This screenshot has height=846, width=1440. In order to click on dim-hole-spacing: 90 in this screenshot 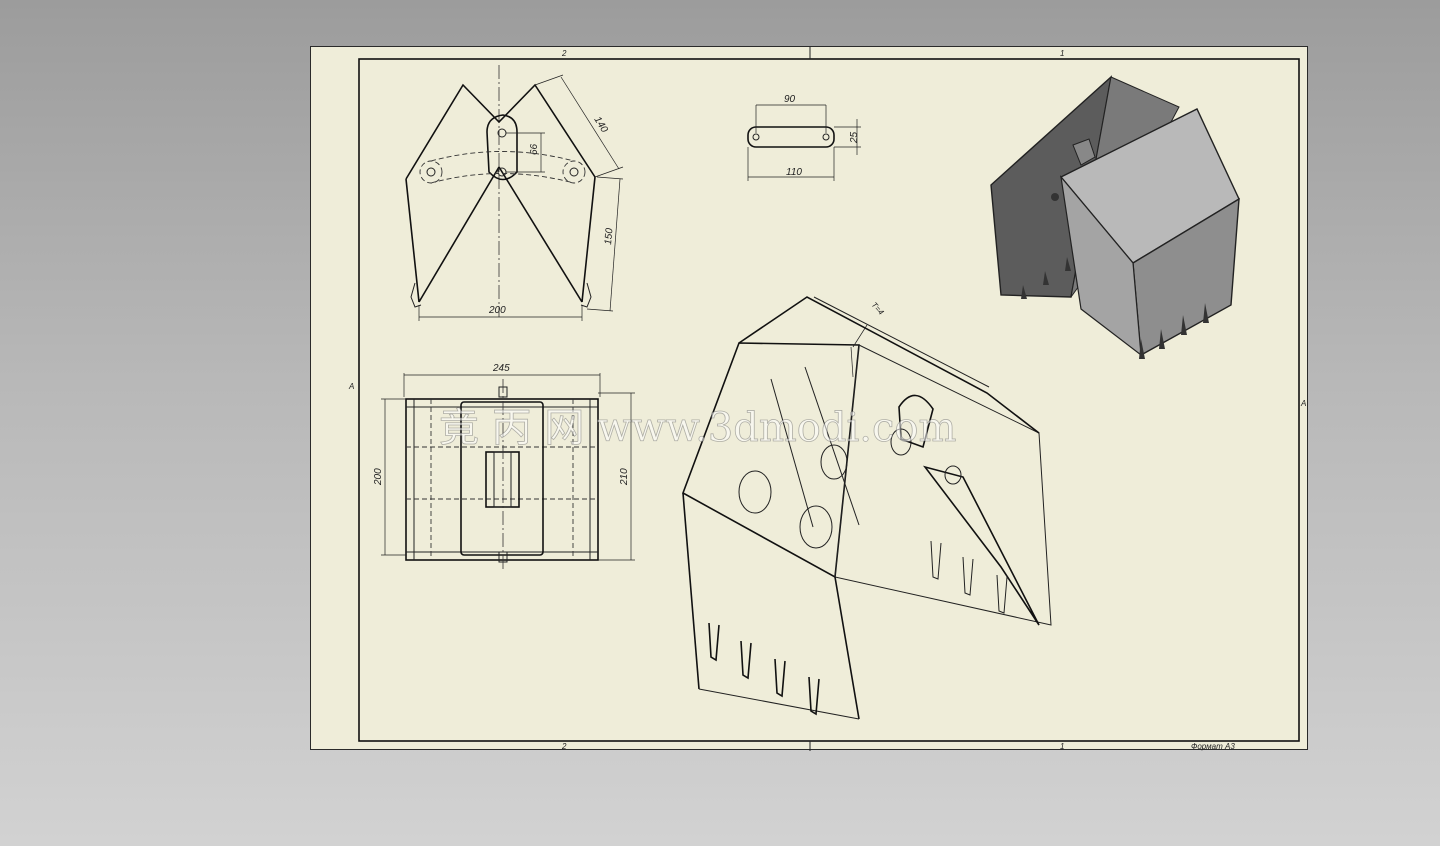, I will do `click(790, 99)`.